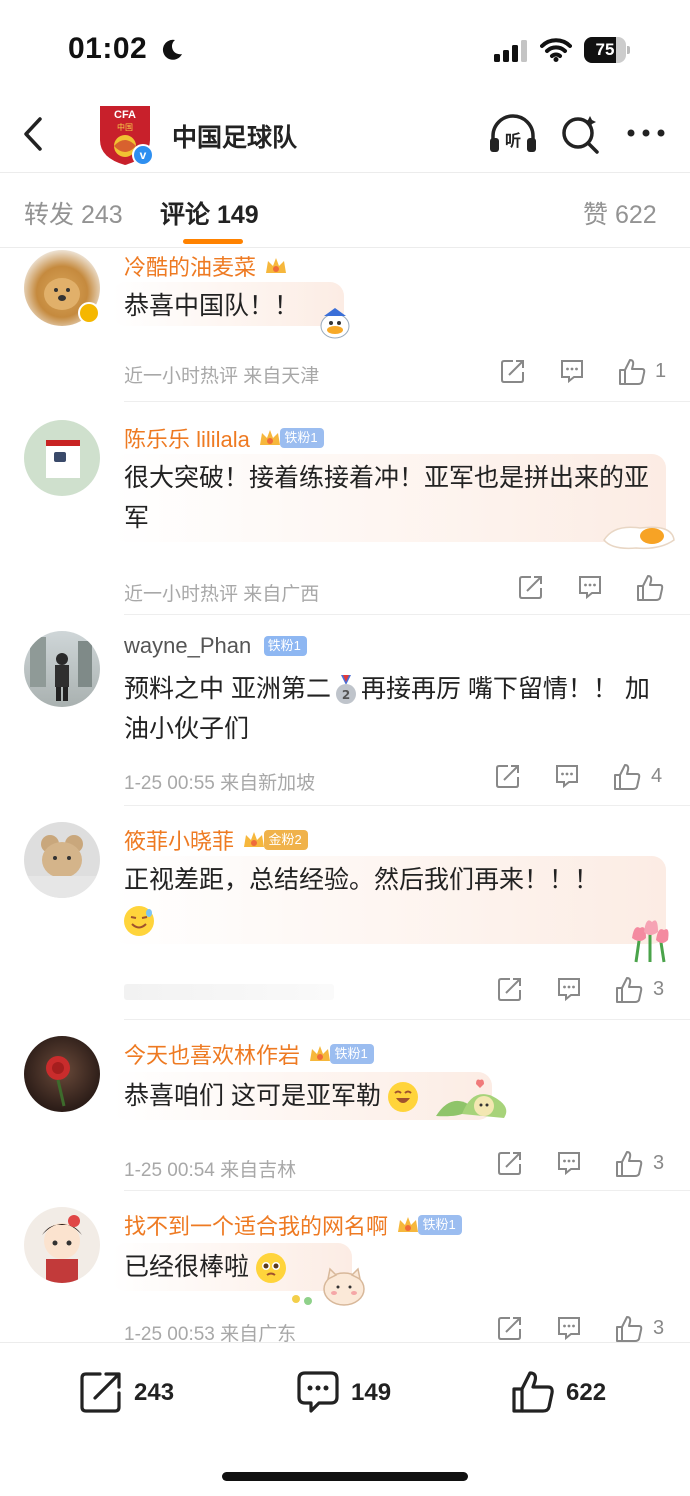 This screenshot has height=1496, width=690. Describe the element at coordinates (190, 267) in the screenshot. I see `comment-author: 冷酷的油麦菜` at that location.